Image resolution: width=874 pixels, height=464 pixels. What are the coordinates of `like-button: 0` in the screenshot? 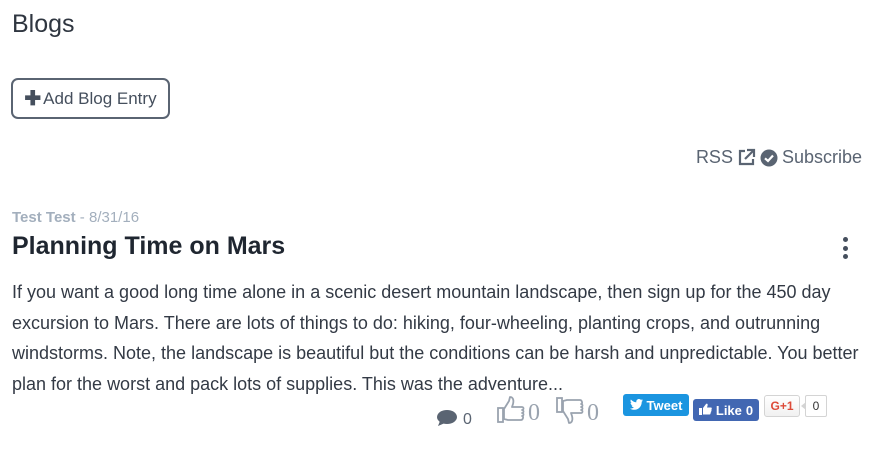 It's located at (518, 413).